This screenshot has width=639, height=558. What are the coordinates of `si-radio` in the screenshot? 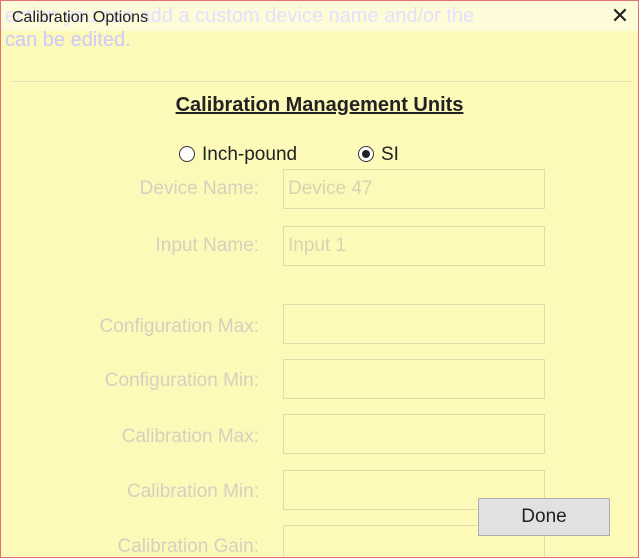 It's located at (366, 154).